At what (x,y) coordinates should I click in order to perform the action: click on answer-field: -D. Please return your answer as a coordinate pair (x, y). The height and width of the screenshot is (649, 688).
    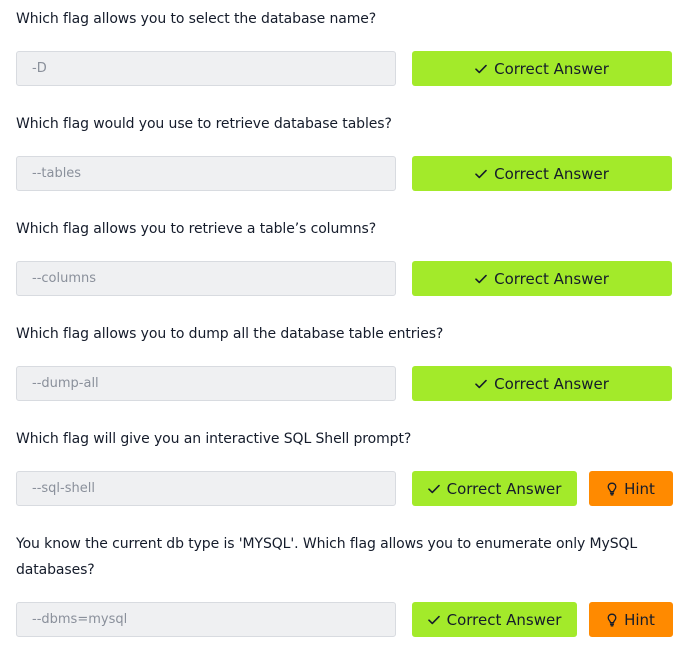
    Looking at the image, I should click on (206, 68).